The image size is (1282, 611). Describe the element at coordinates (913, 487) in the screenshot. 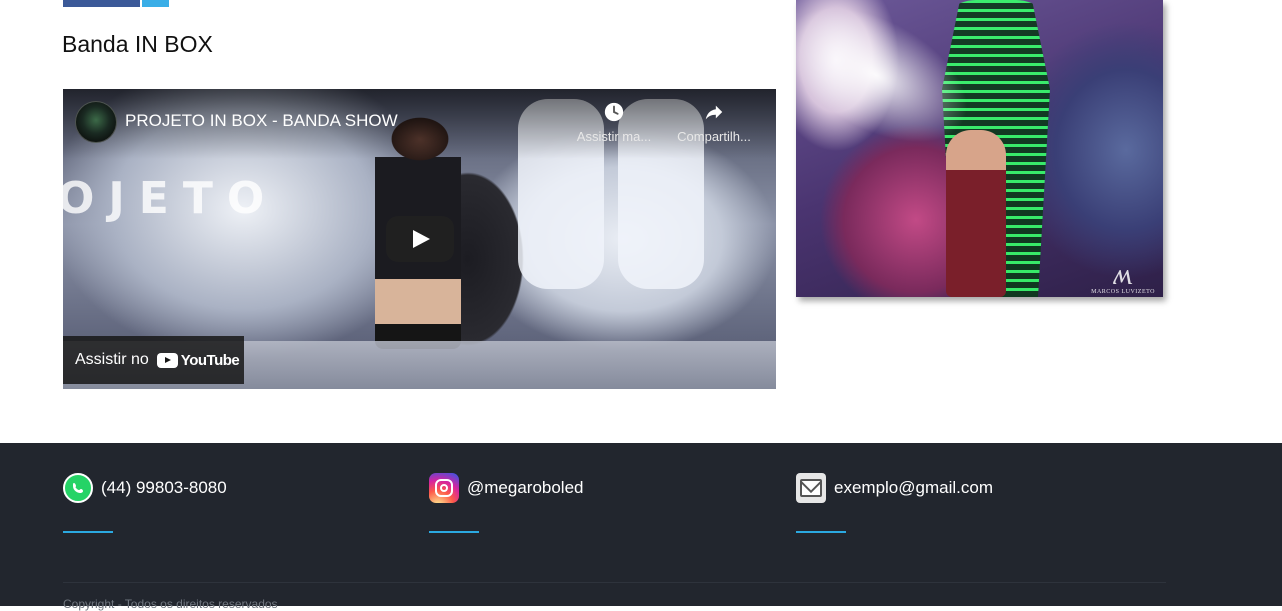

I see `email-address: exemplo@gmail.com` at that location.